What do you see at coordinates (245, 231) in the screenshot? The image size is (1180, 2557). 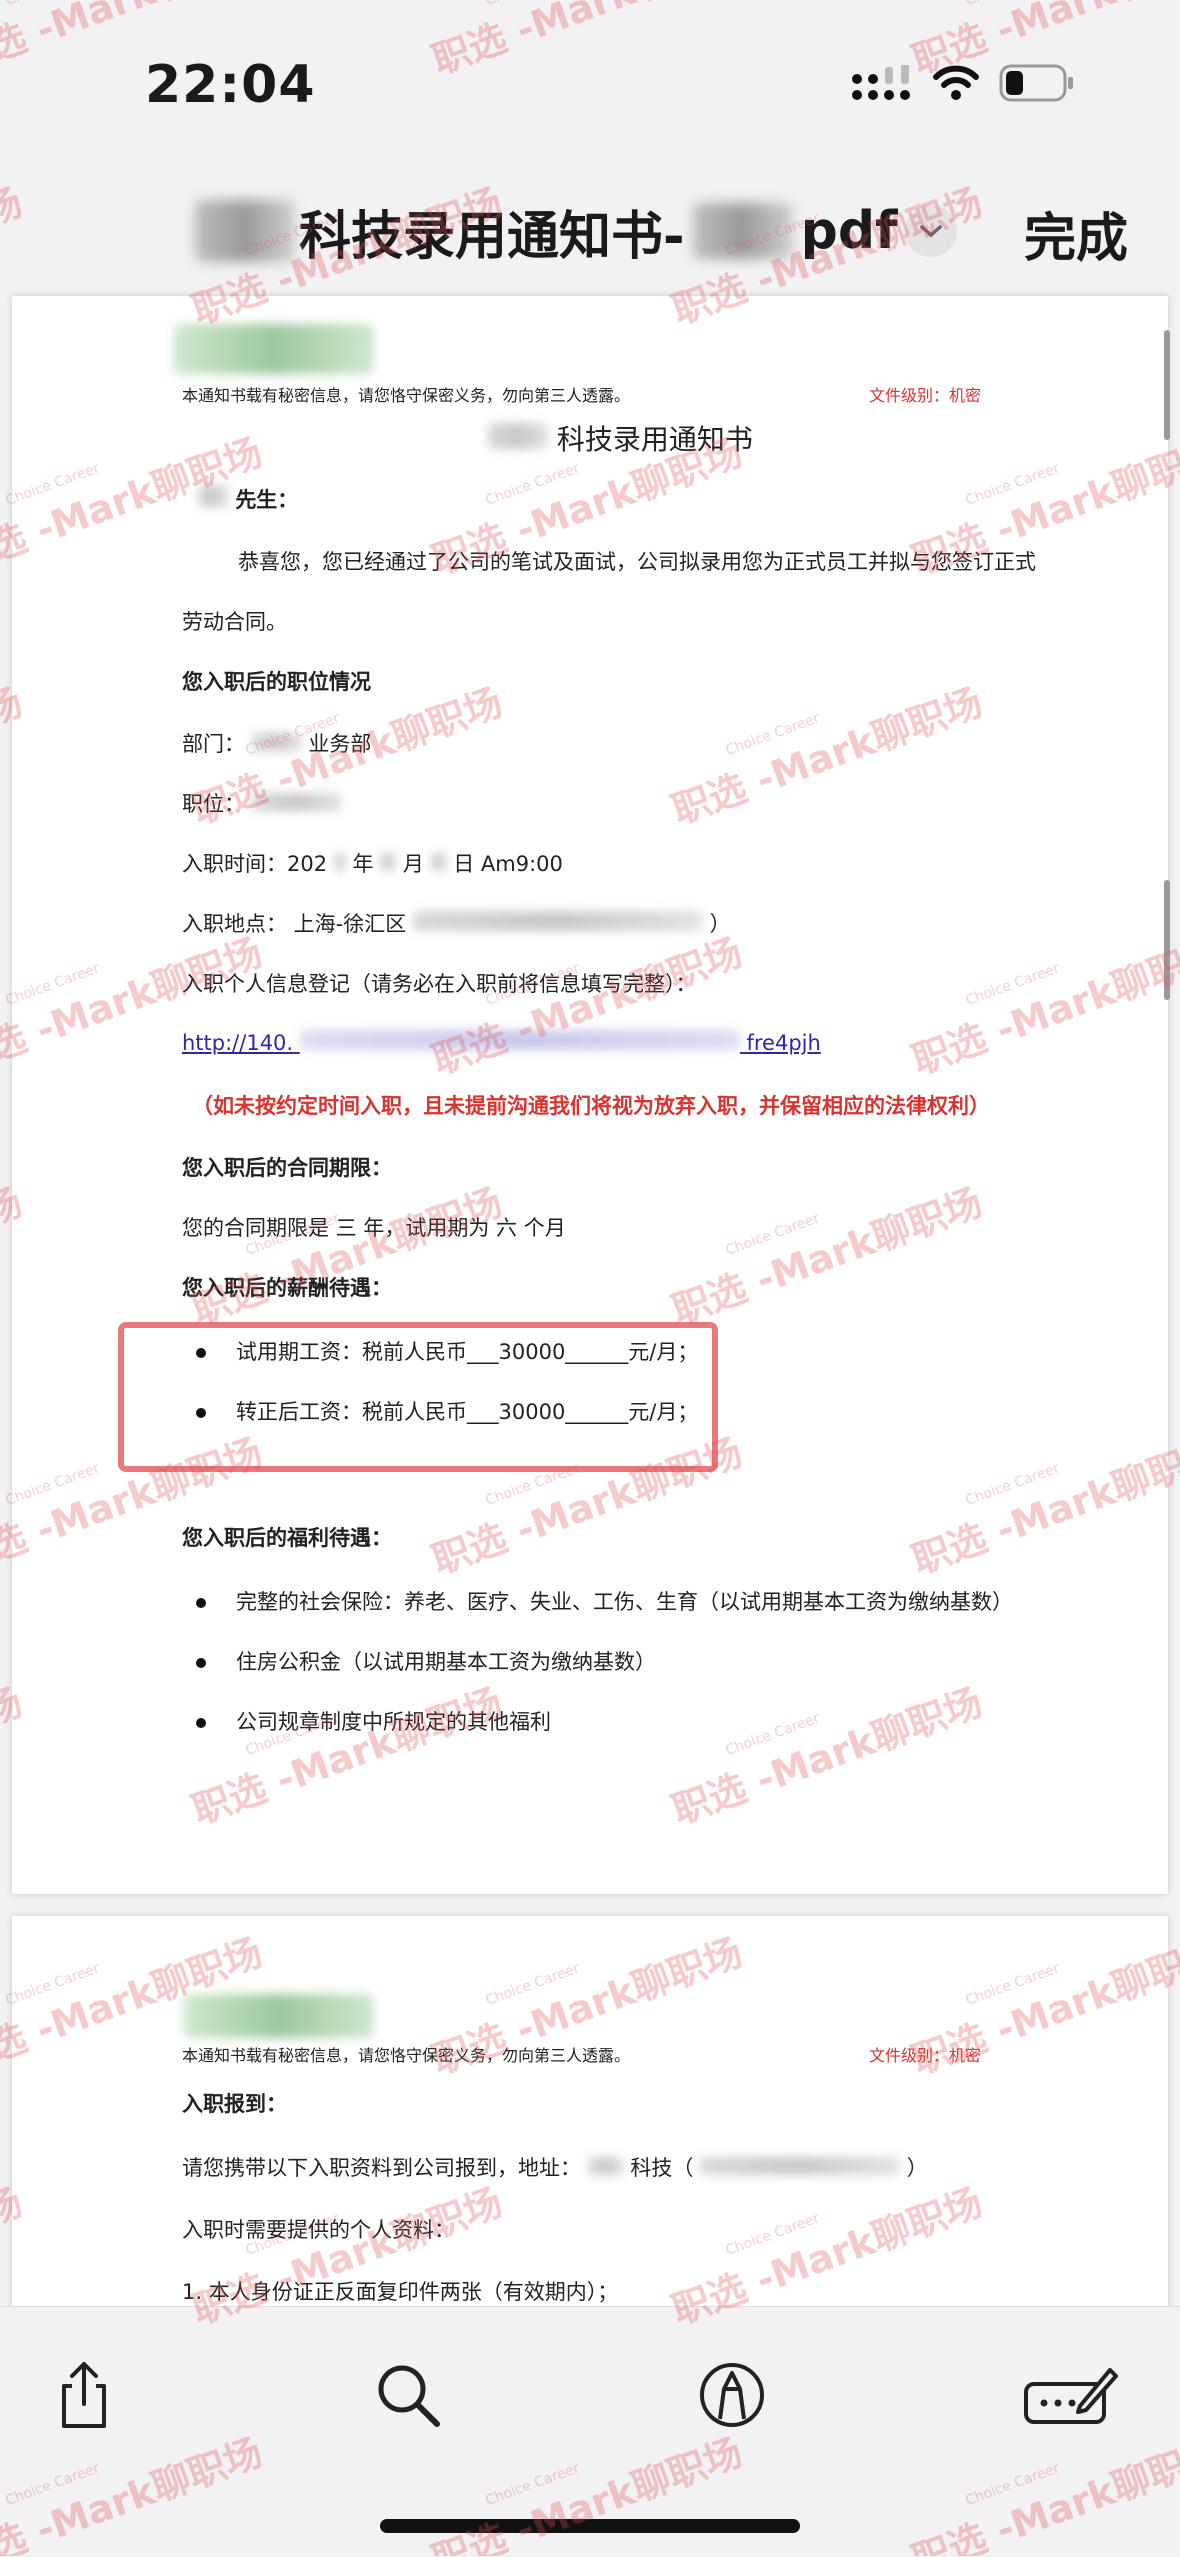 I see `redacted-company-name` at bounding box center [245, 231].